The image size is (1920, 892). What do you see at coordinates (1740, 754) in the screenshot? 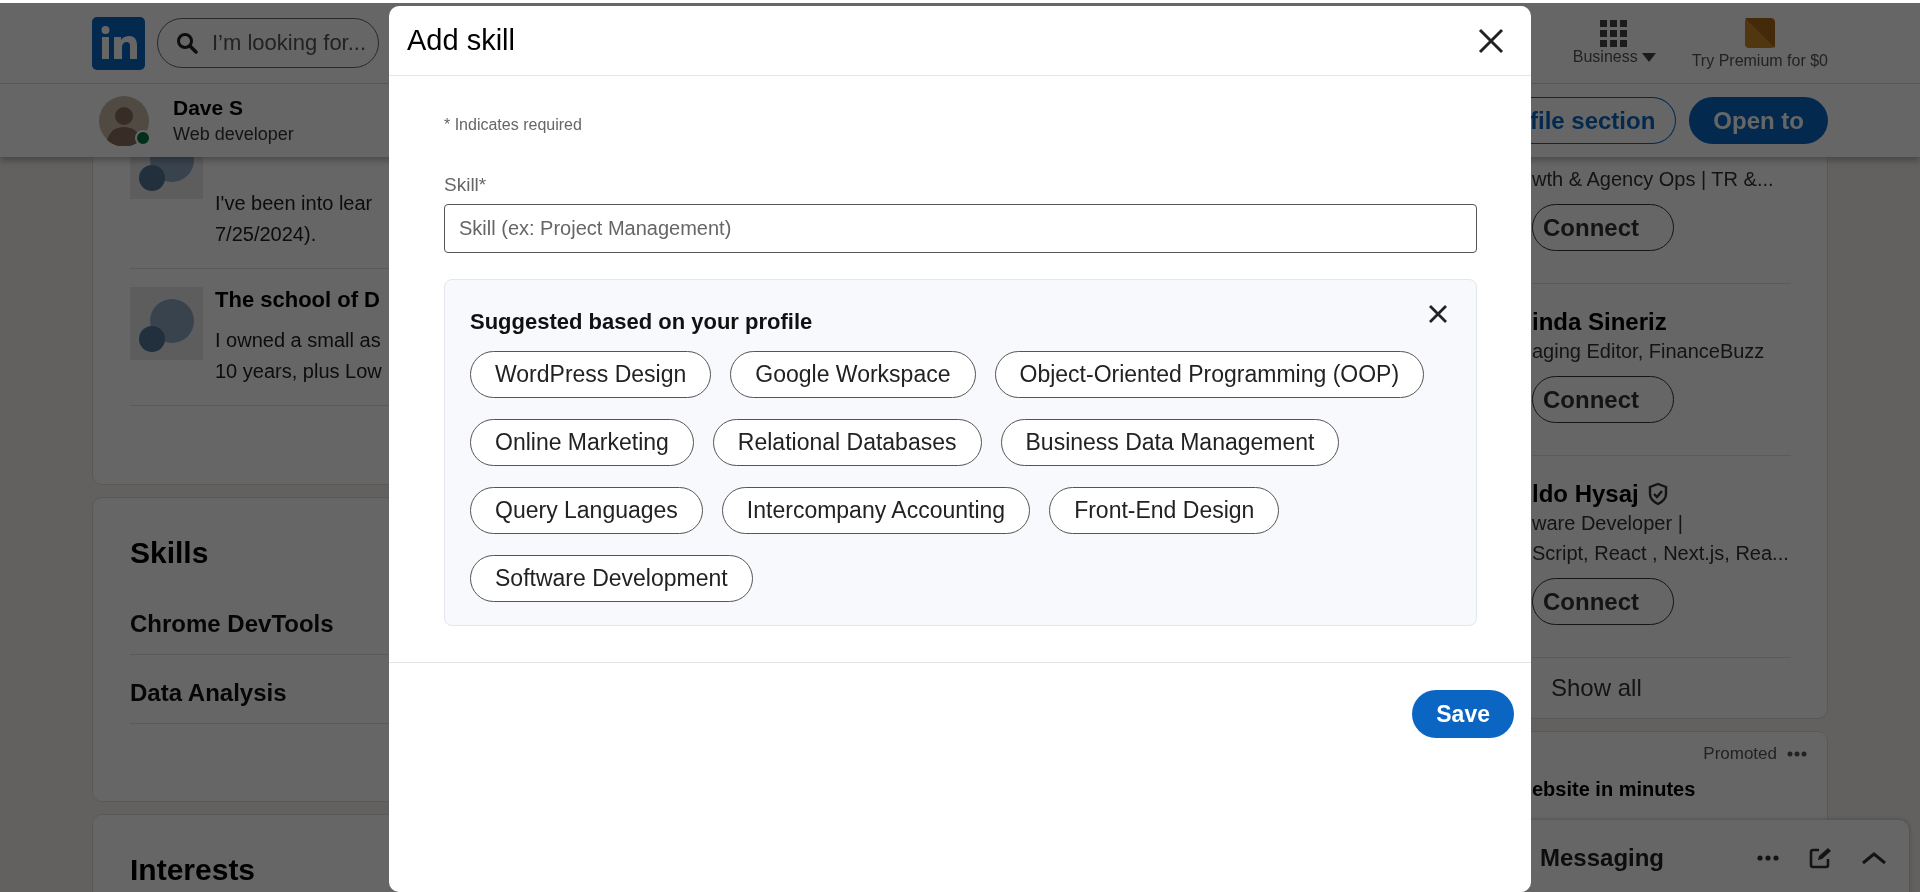
I see `promoted-label: Promoted` at bounding box center [1740, 754].